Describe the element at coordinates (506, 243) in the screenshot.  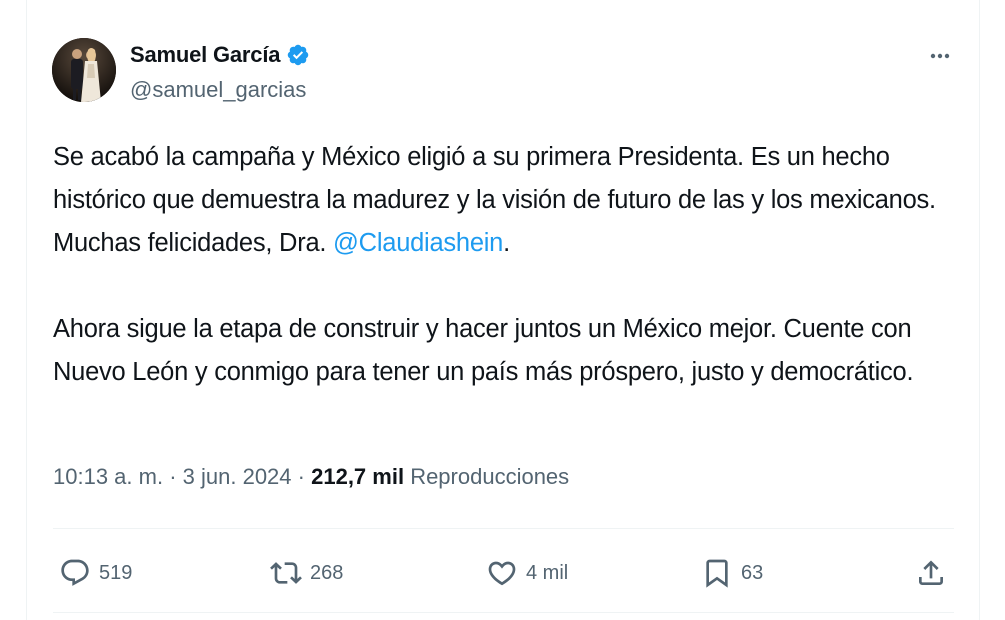
I see `tweet-paragraph-1-end: .` at that location.